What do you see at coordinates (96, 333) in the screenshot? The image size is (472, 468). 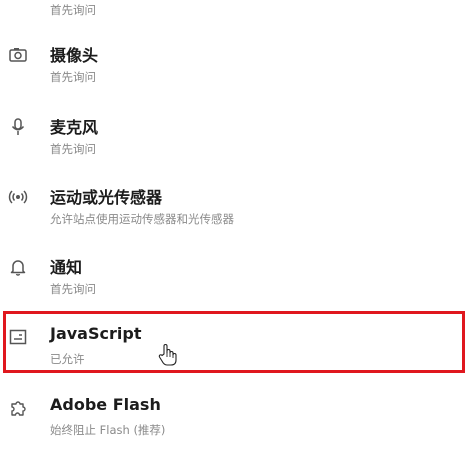 I see `permission-title: JavaScript` at bounding box center [96, 333].